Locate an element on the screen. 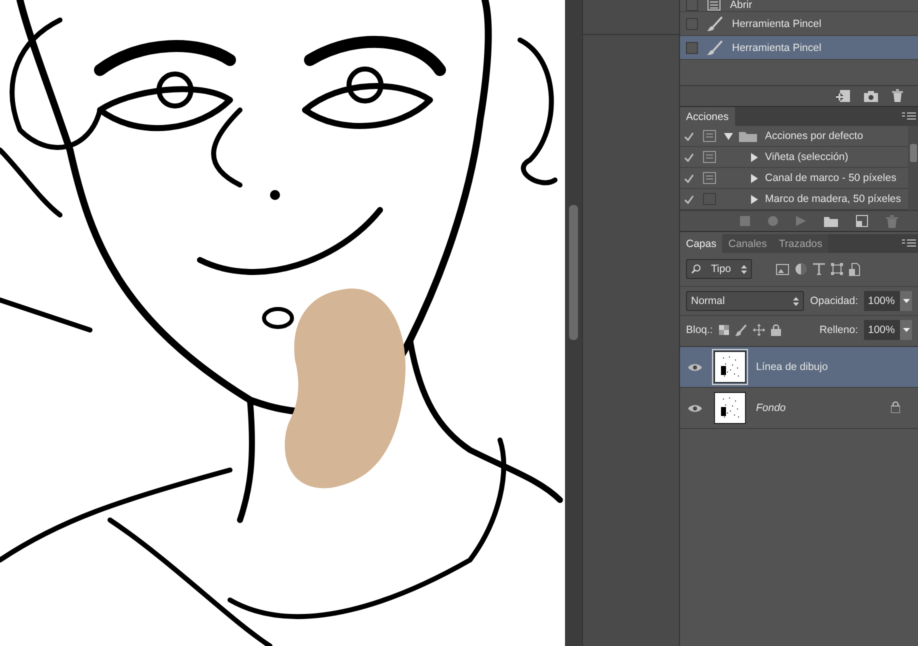 The width and height of the screenshot is (918, 646). fill-label: Relleno: is located at coordinates (838, 330).